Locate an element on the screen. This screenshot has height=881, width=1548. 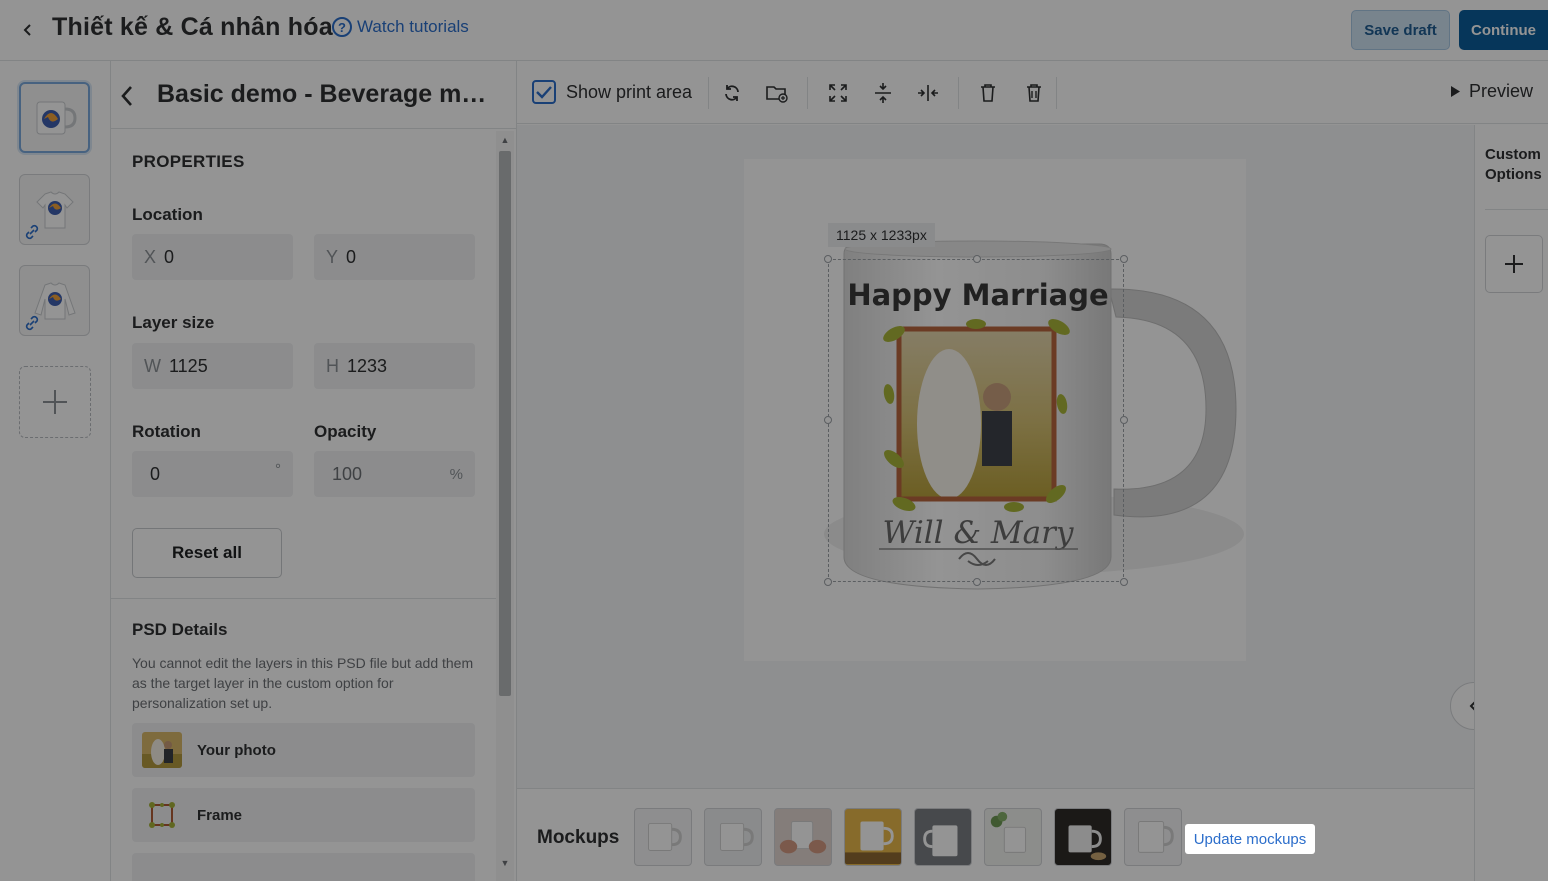
custom-options-panel: Custom Options is located at coordinates (1511, 503).